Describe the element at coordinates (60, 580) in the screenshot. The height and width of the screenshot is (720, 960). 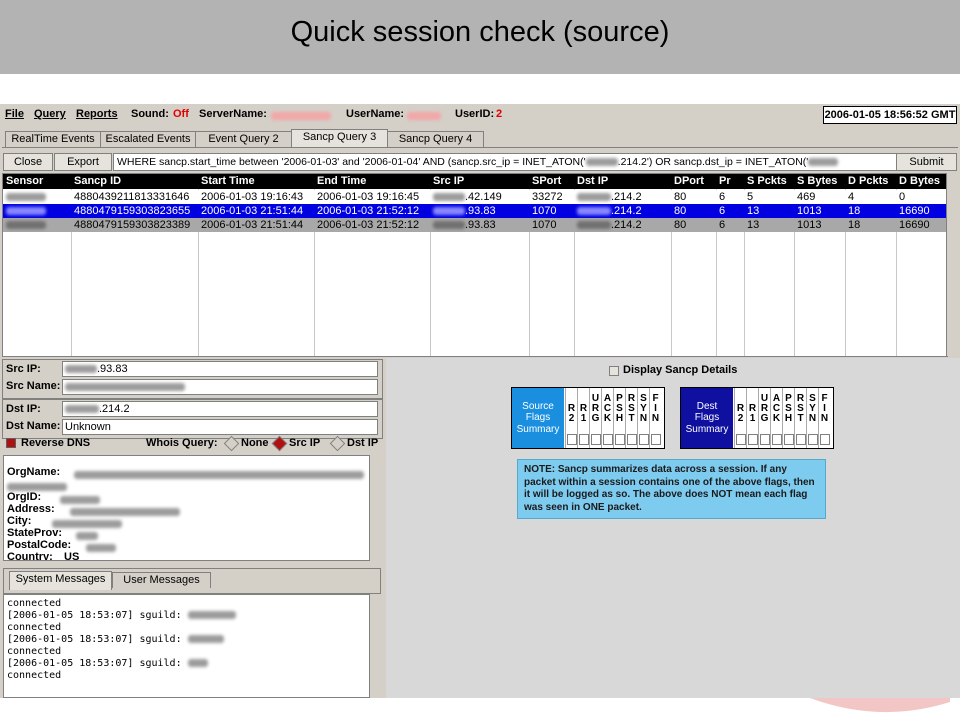
I see `tab-system-messages: System Messages` at that location.